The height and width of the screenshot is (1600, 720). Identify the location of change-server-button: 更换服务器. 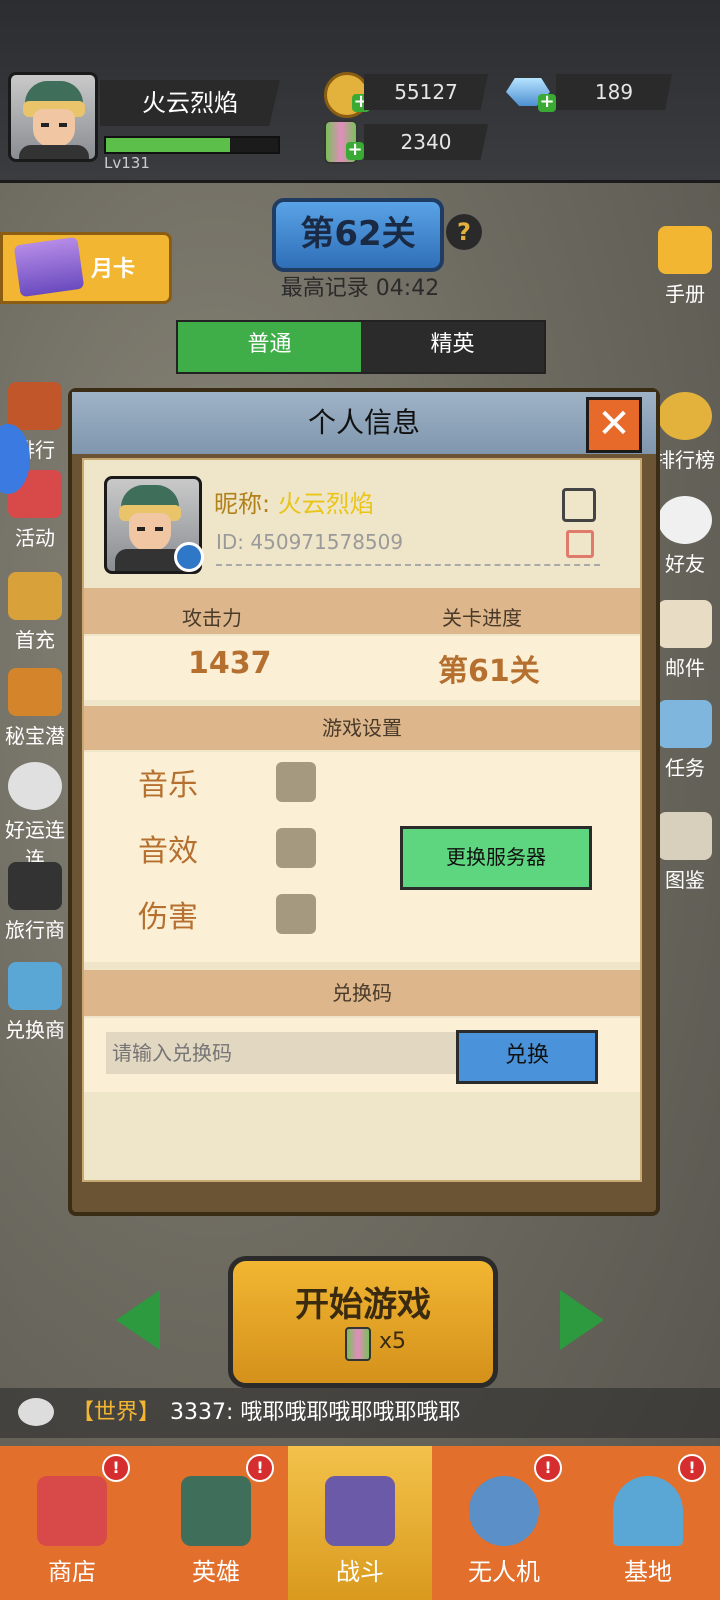
(496, 858).